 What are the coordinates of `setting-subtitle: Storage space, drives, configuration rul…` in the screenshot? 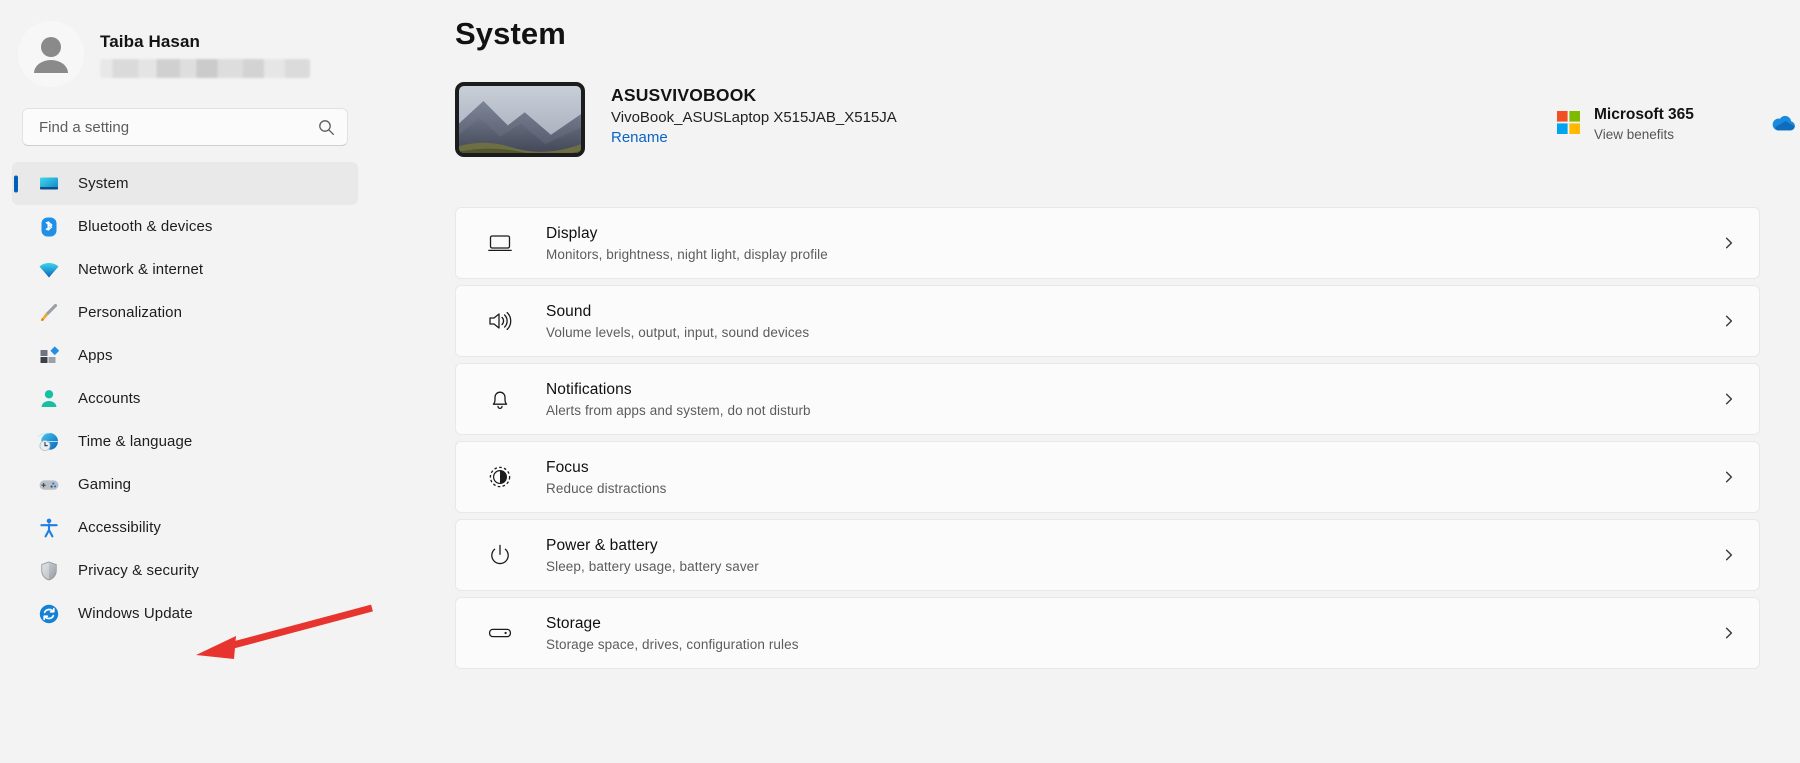 It's located at (672, 644).